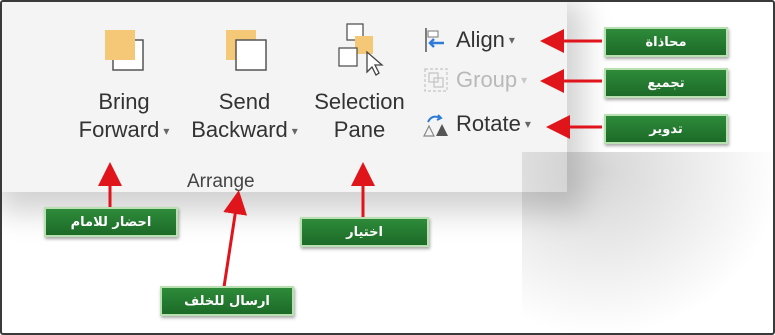  What do you see at coordinates (227, 301) in the screenshot?
I see `callout-send-backward: ارسال للخلف` at bounding box center [227, 301].